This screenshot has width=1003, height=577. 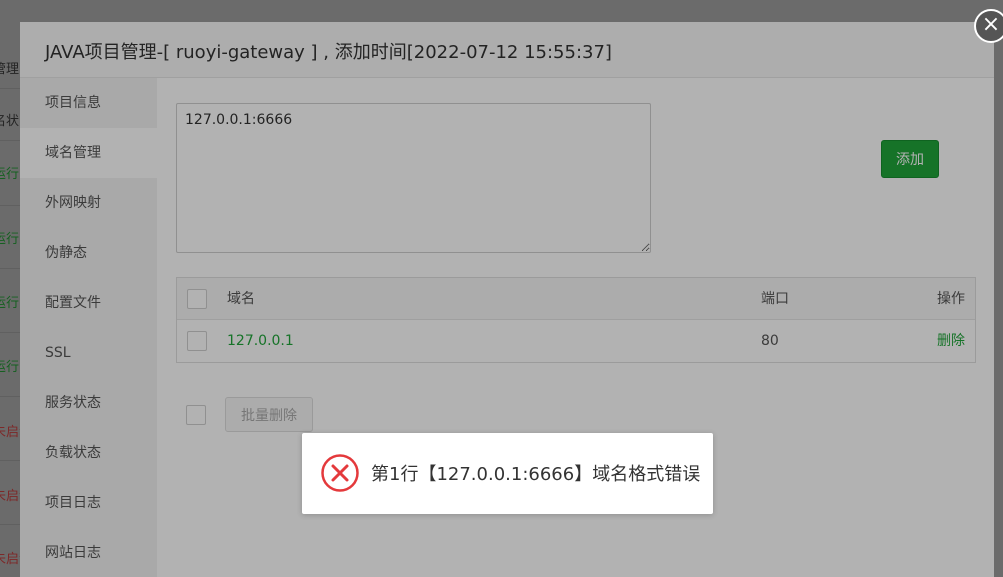 What do you see at coordinates (988, 26) in the screenshot?
I see `close-icon: ×` at bounding box center [988, 26].